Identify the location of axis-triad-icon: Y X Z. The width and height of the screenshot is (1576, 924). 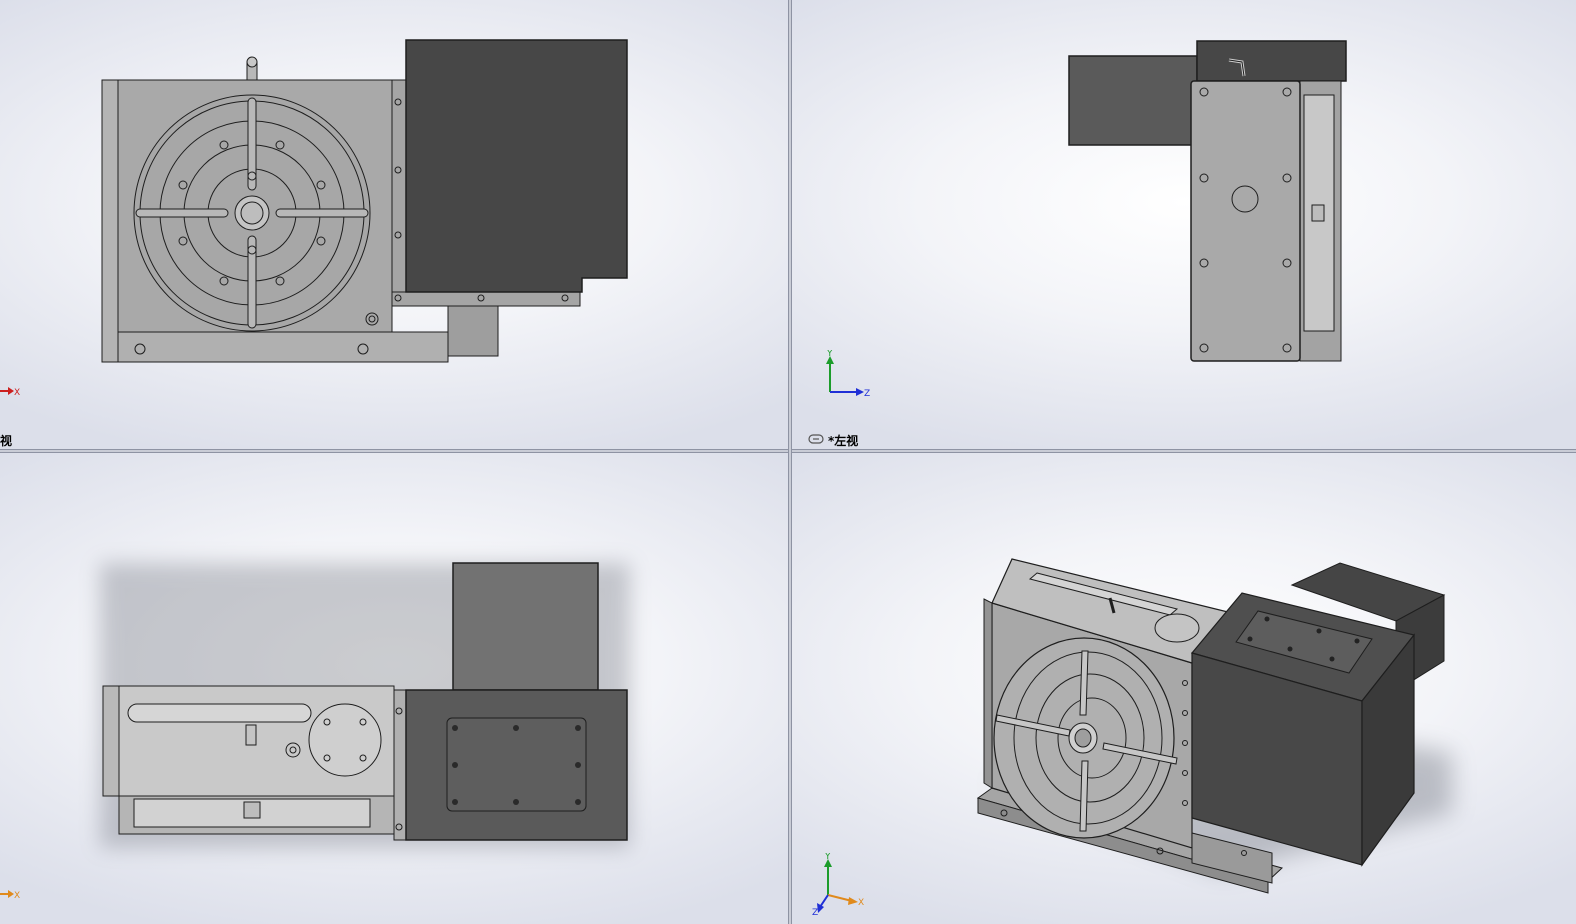
(838, 884).